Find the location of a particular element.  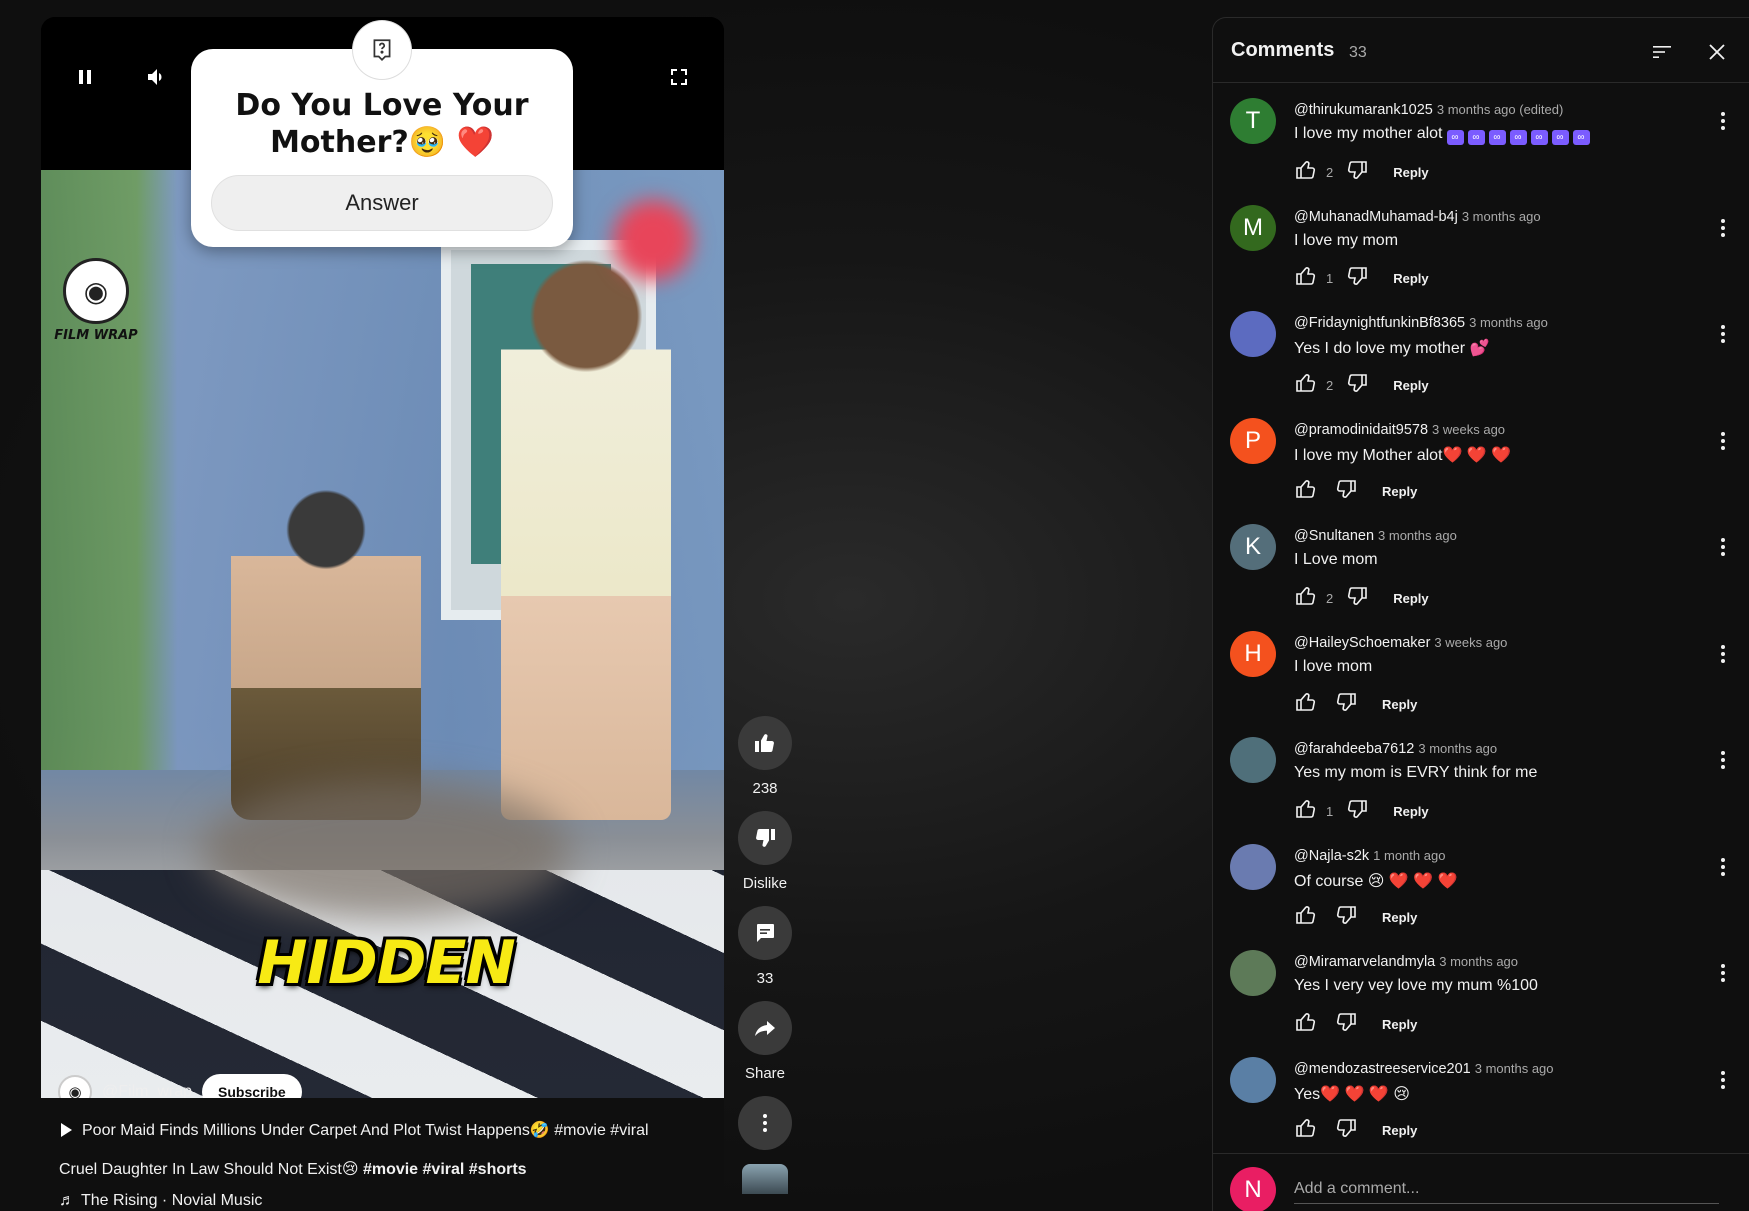

comment-time: 3 months ago (edited) is located at coordinates (1500, 109).